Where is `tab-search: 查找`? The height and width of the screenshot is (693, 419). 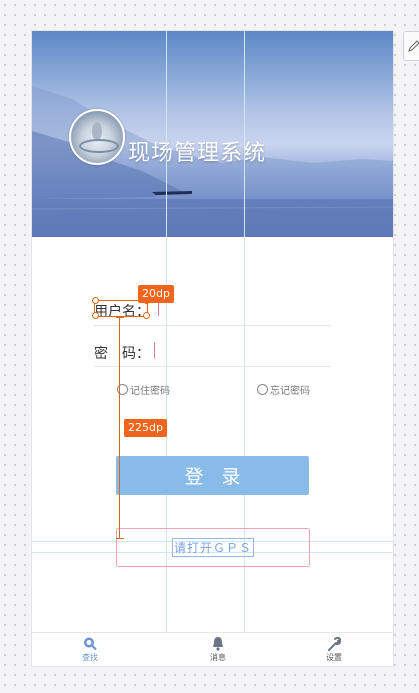
tab-search: 查找 is located at coordinates (90, 649).